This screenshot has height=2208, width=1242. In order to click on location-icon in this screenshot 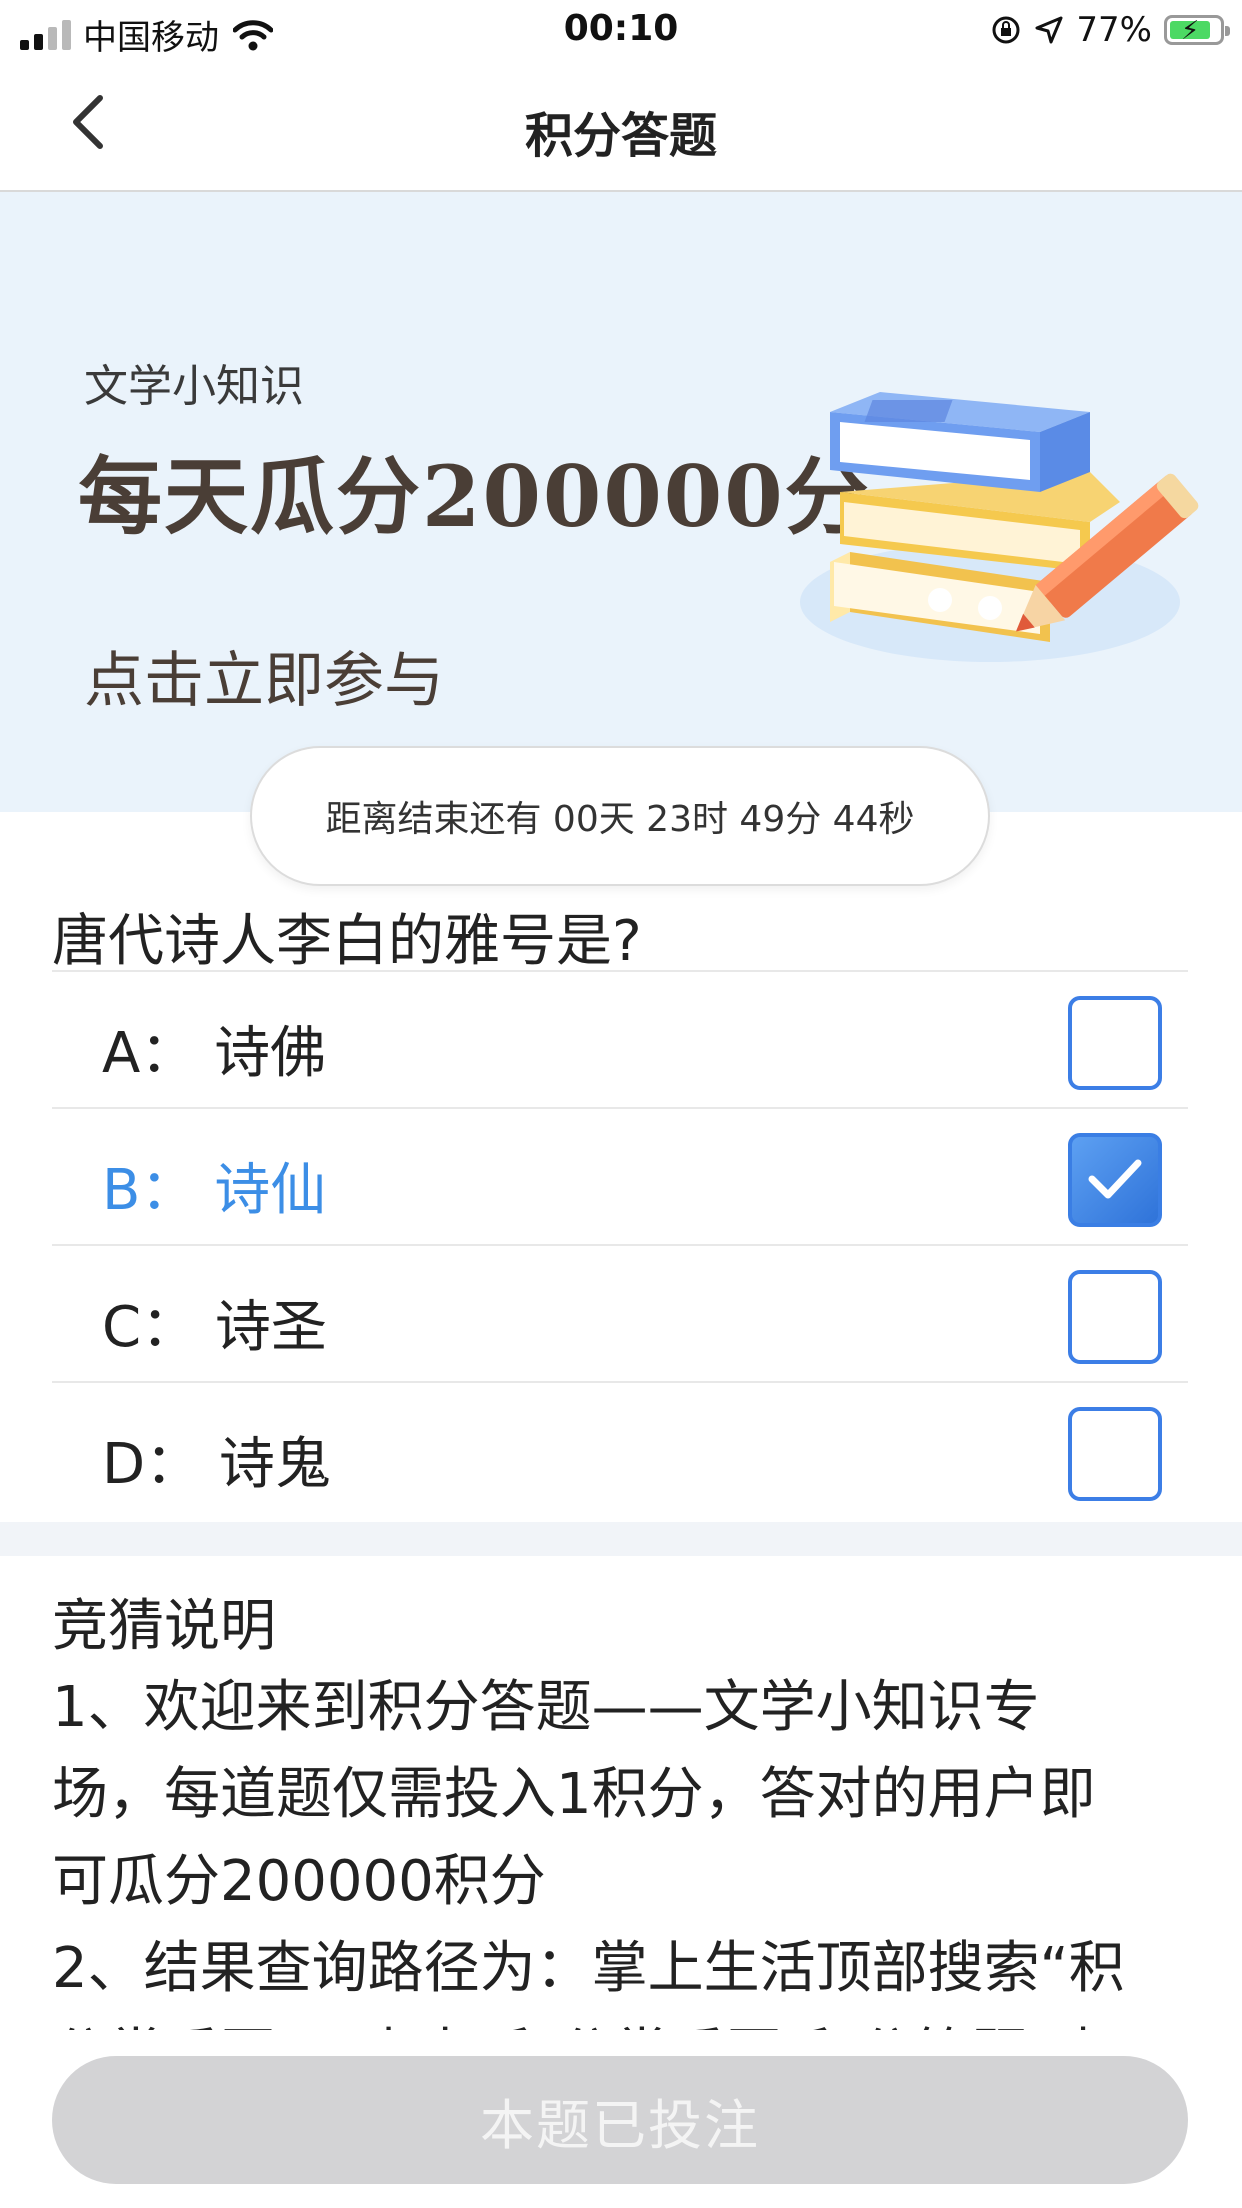, I will do `click(1049, 30)`.